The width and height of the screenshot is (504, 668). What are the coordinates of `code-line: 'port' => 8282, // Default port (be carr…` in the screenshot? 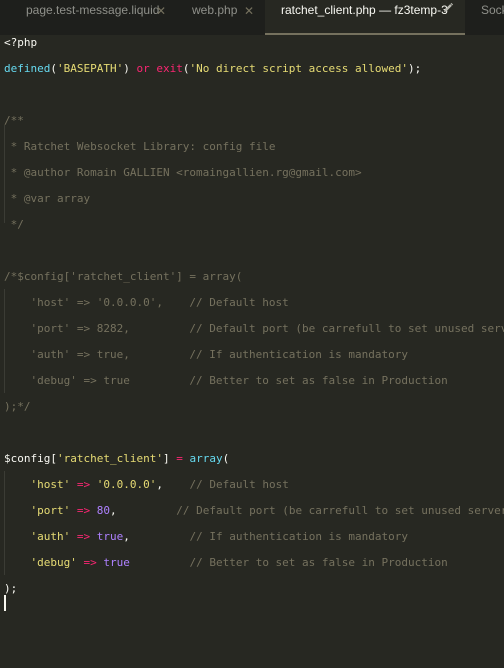 It's located at (254, 329).